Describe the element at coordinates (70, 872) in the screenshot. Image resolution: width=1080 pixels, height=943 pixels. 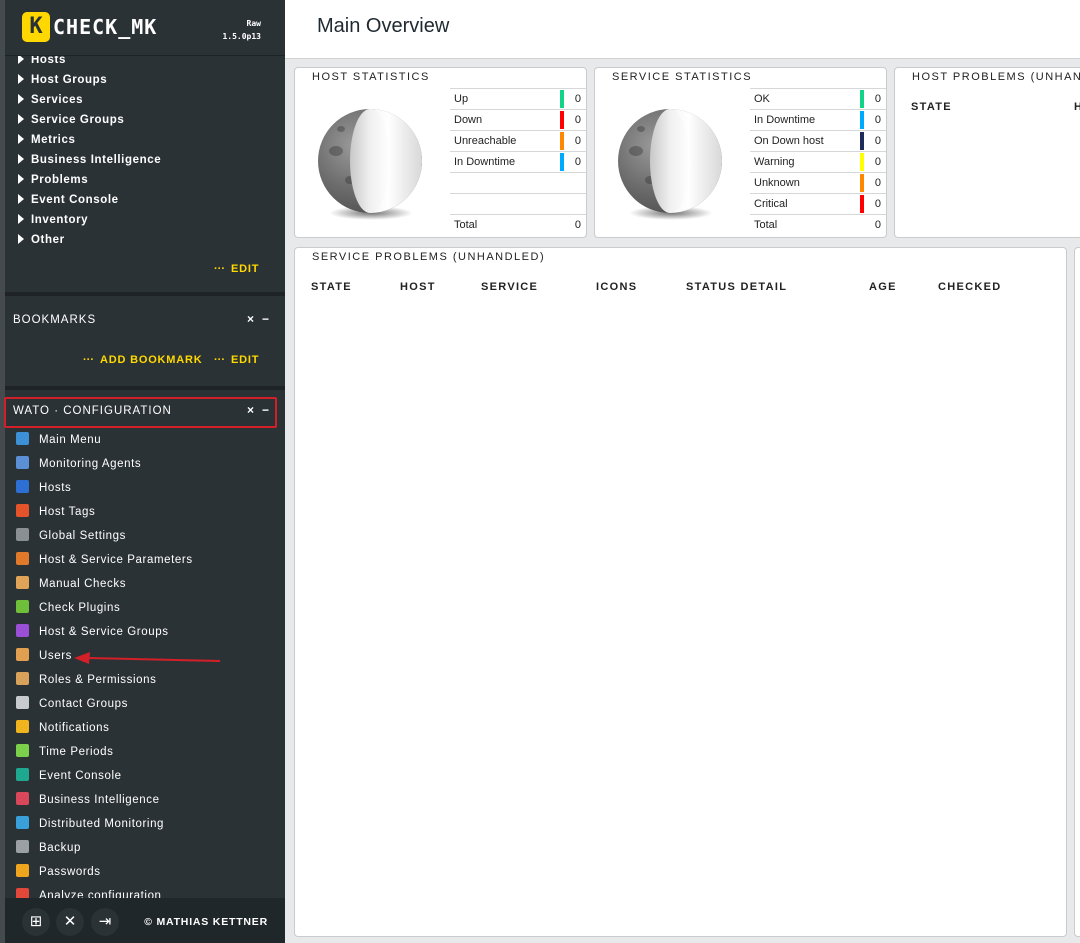
I see `wato-item-label: Passwords` at that location.